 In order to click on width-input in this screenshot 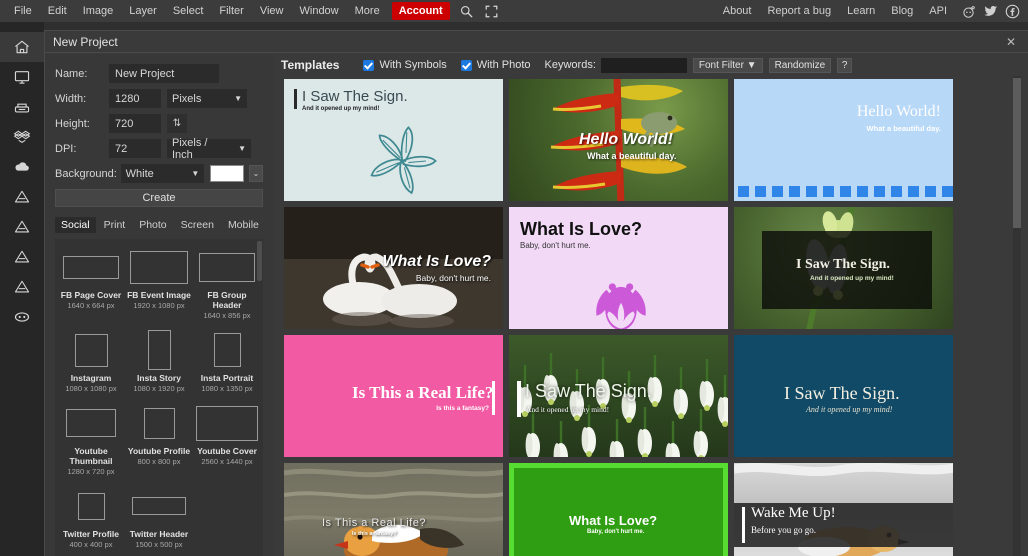, I will do `click(135, 98)`.